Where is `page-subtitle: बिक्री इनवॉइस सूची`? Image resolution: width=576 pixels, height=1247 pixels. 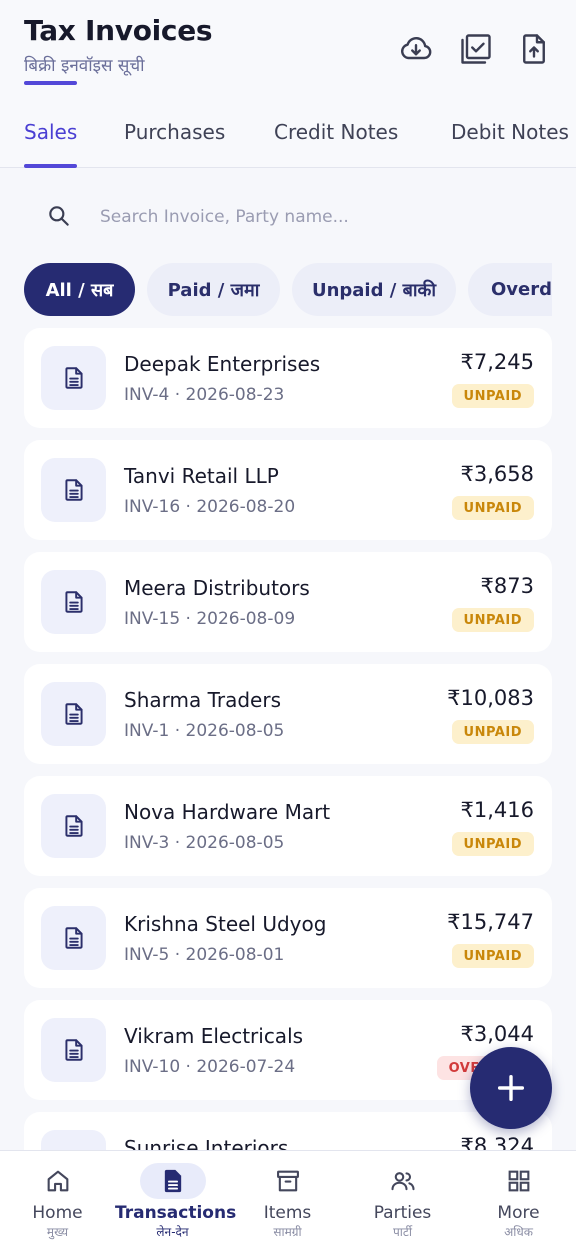 page-subtitle: बिक्री इनवॉइस सूची is located at coordinates (84, 66).